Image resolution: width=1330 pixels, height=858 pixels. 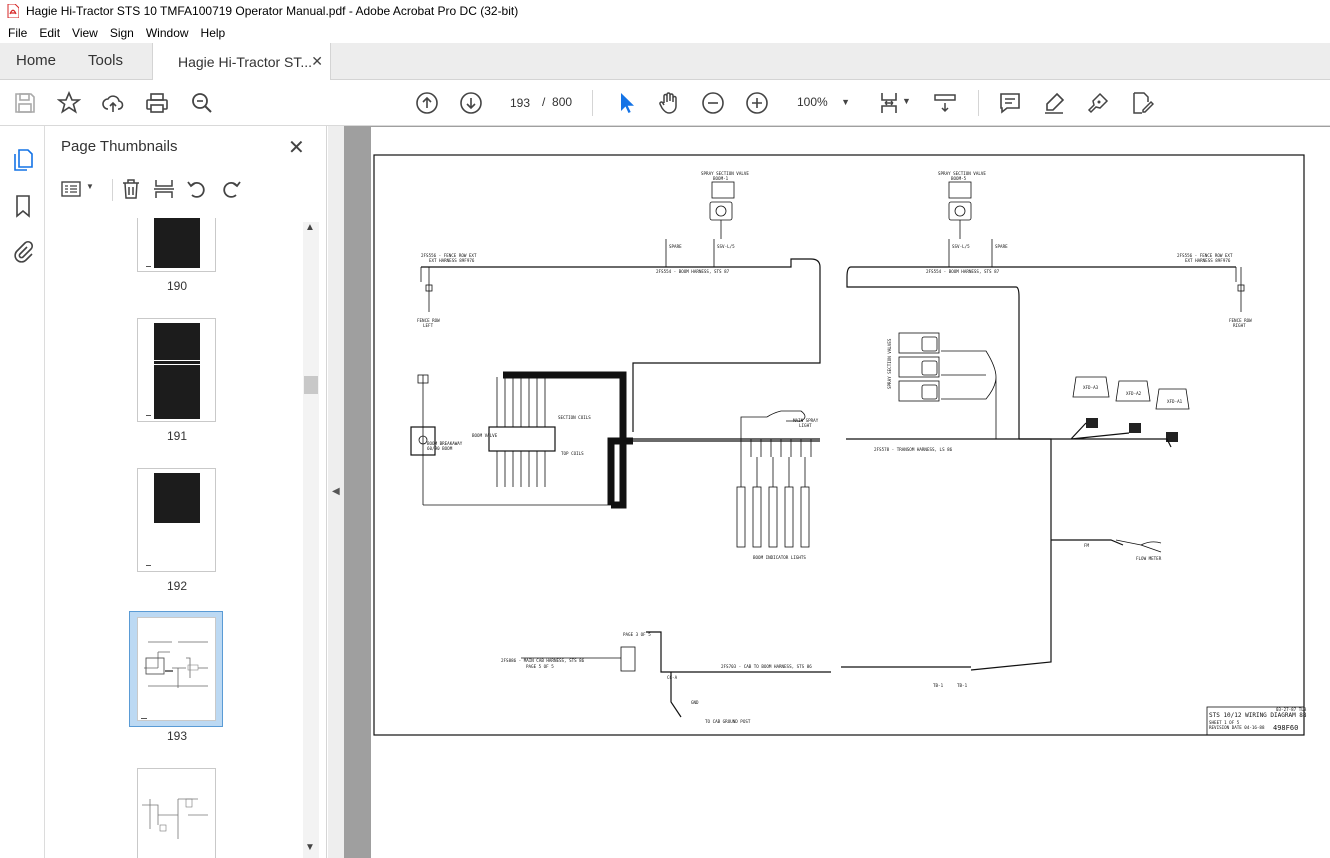 I want to click on tab-document: Hagie Hi-Tractor ST... ✕, so click(x=241, y=61).